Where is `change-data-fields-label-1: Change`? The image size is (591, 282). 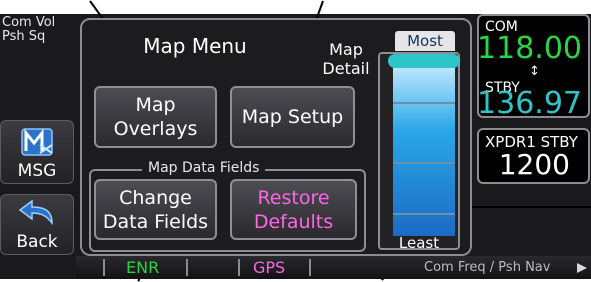 change-data-fields-label-1: Change is located at coordinates (155, 197).